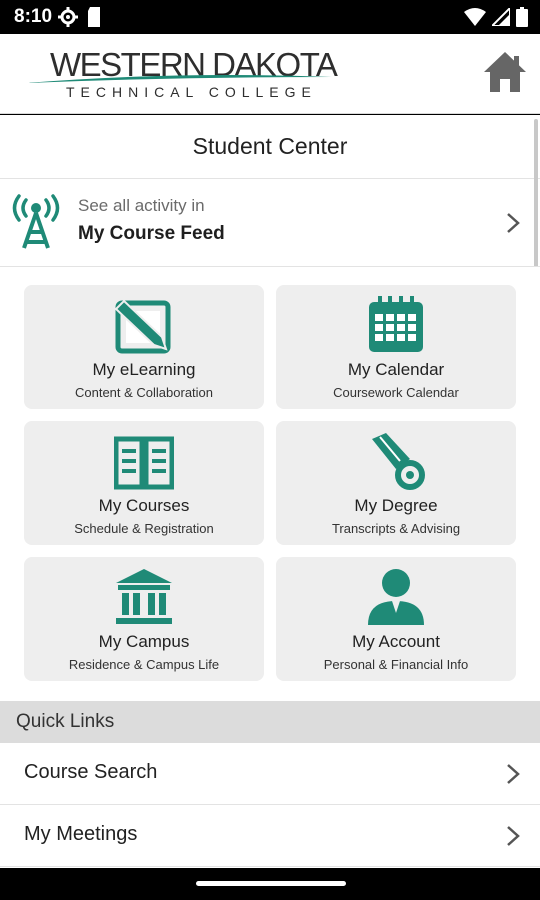 The height and width of the screenshot is (900, 540). I want to click on tile-my-courses: My Courses Schedule & Registration, so click(144, 483).